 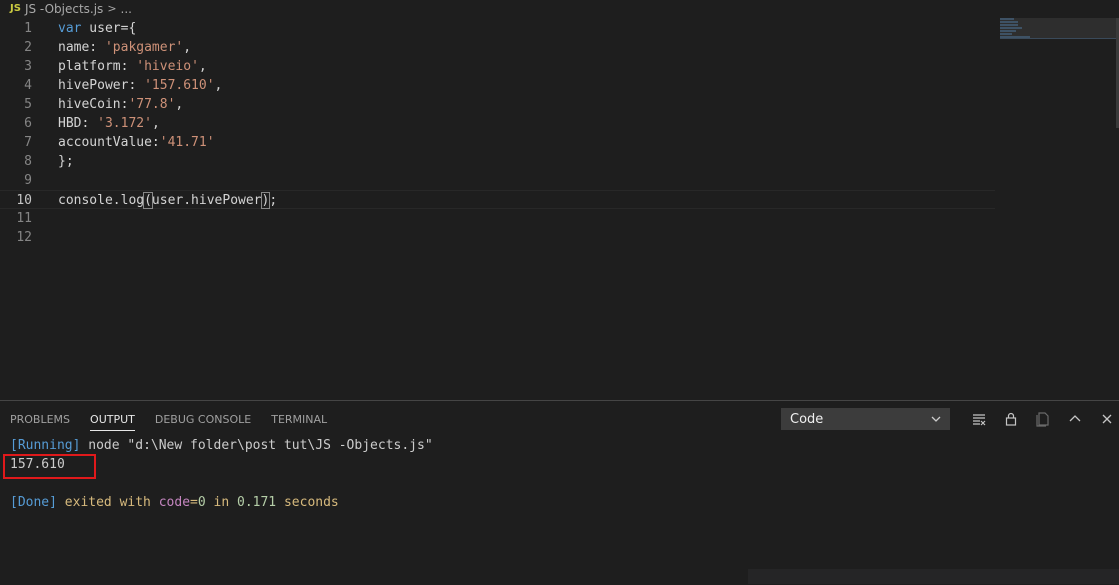 What do you see at coordinates (33, 502) in the screenshot?
I see `done-tag: [Done]` at bounding box center [33, 502].